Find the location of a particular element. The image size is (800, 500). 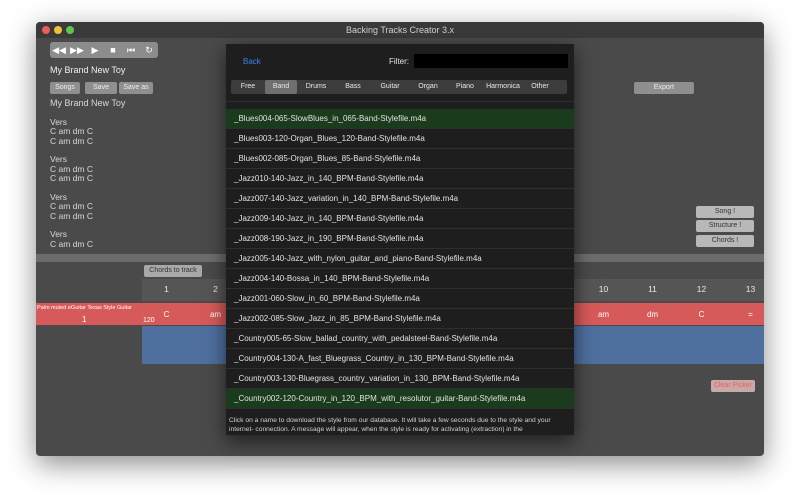

track-name: Palm muted eGuitar Texas Style Guitar is located at coordinates (84, 308).